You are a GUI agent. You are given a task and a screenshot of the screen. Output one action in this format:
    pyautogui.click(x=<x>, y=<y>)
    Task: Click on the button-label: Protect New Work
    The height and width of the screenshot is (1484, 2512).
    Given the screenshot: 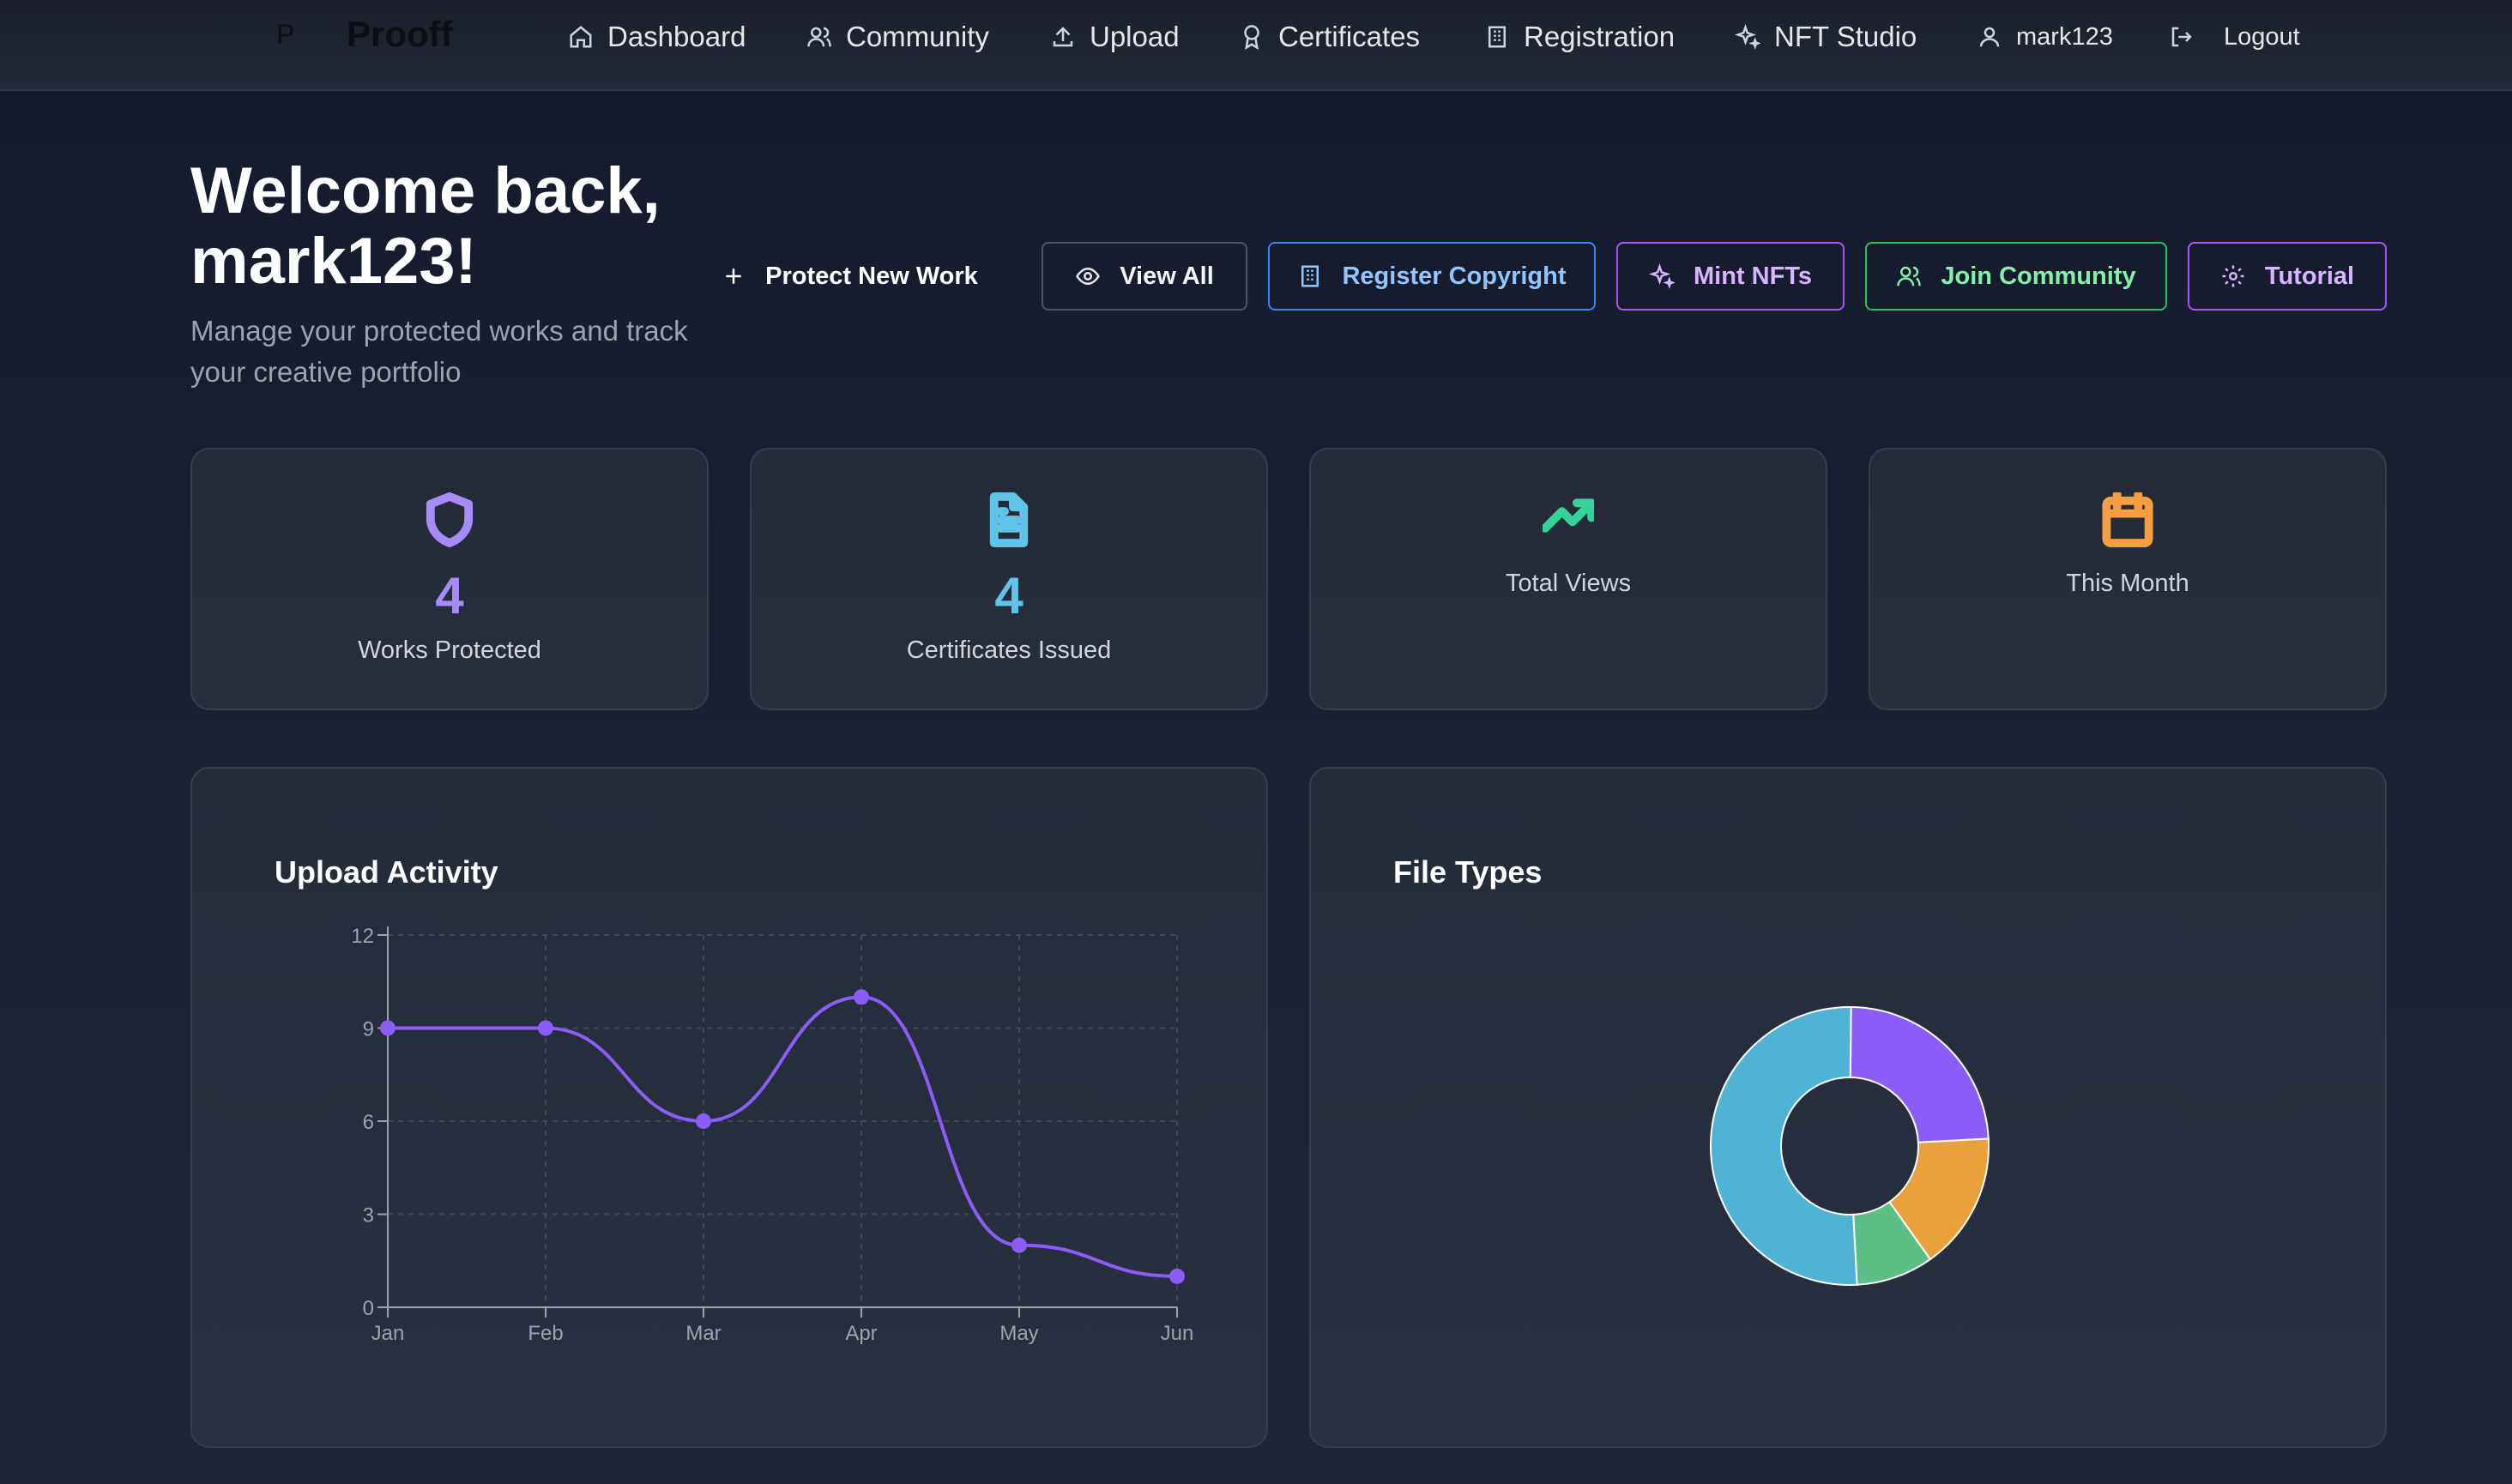 What is the action you would take?
    pyautogui.click(x=871, y=276)
    